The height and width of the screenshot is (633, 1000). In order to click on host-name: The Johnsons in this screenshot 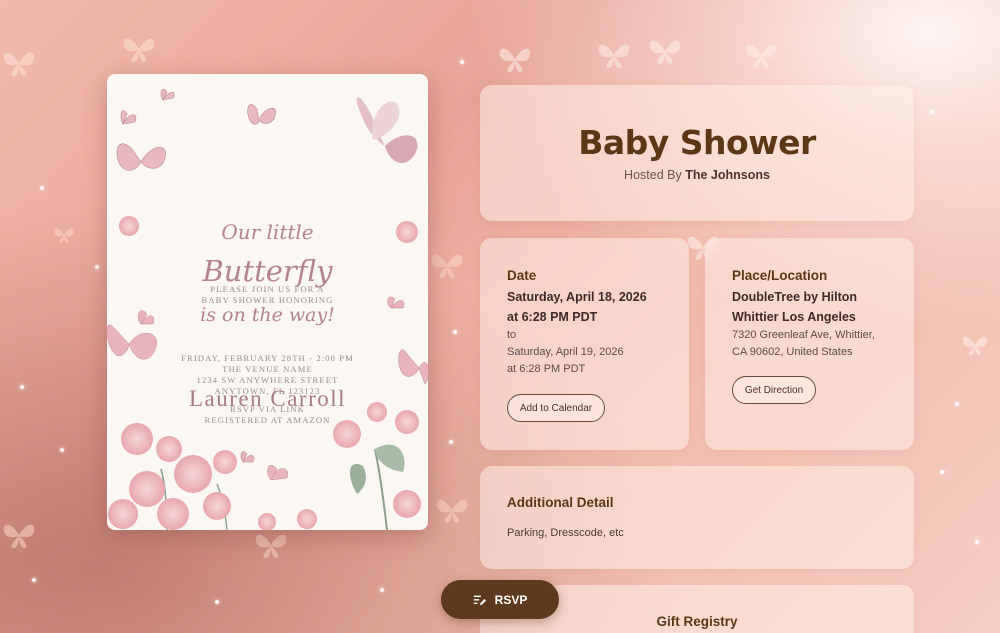, I will do `click(727, 175)`.